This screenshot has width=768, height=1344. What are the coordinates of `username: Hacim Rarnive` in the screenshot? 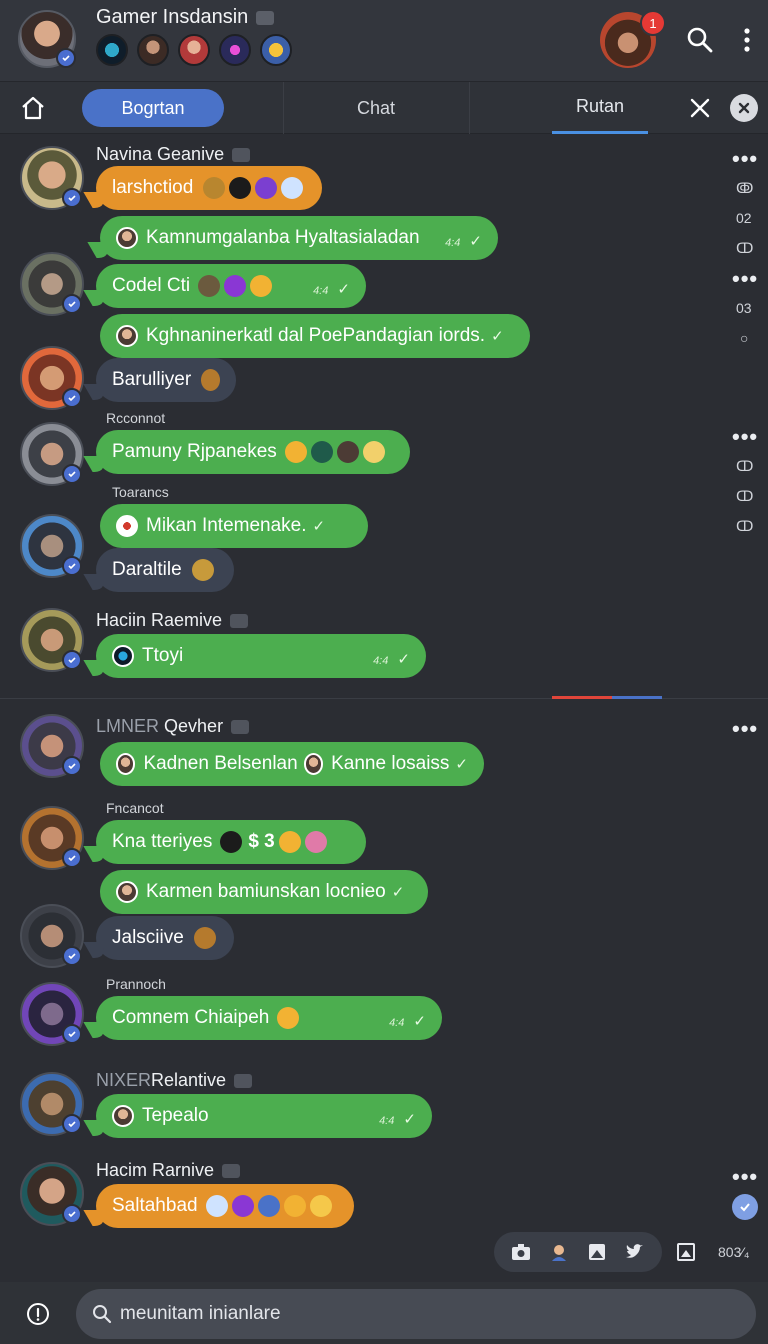 It's located at (168, 1170).